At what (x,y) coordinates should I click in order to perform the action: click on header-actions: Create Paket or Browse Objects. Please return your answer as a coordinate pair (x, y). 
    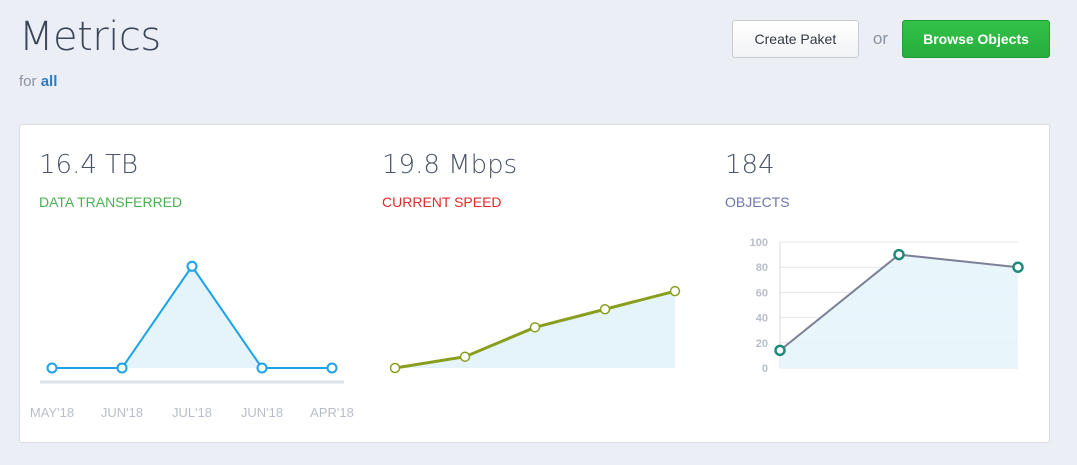
    Looking at the image, I should click on (890, 39).